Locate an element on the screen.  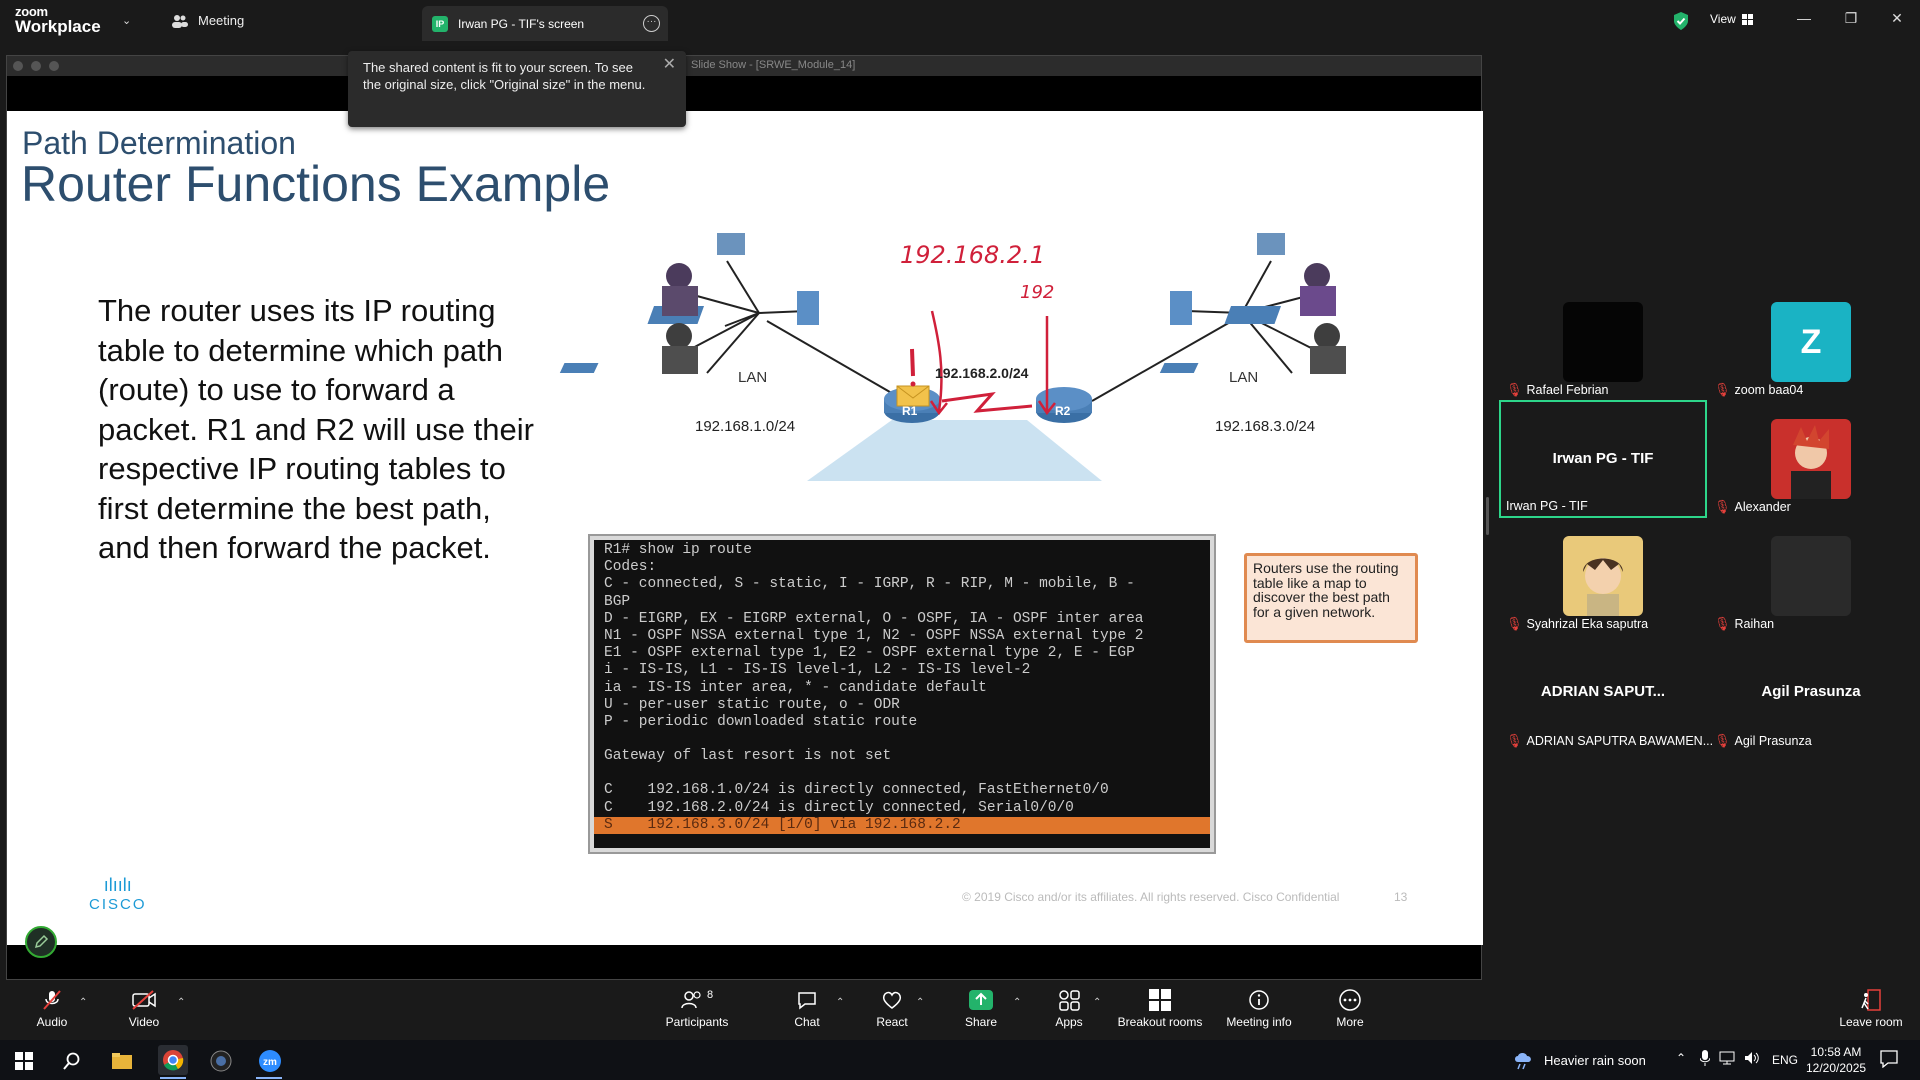
terminal-highlight-line: S 192.168.3.0/24 [1/0] via 192.168.2.2 is located at coordinates (902, 825).